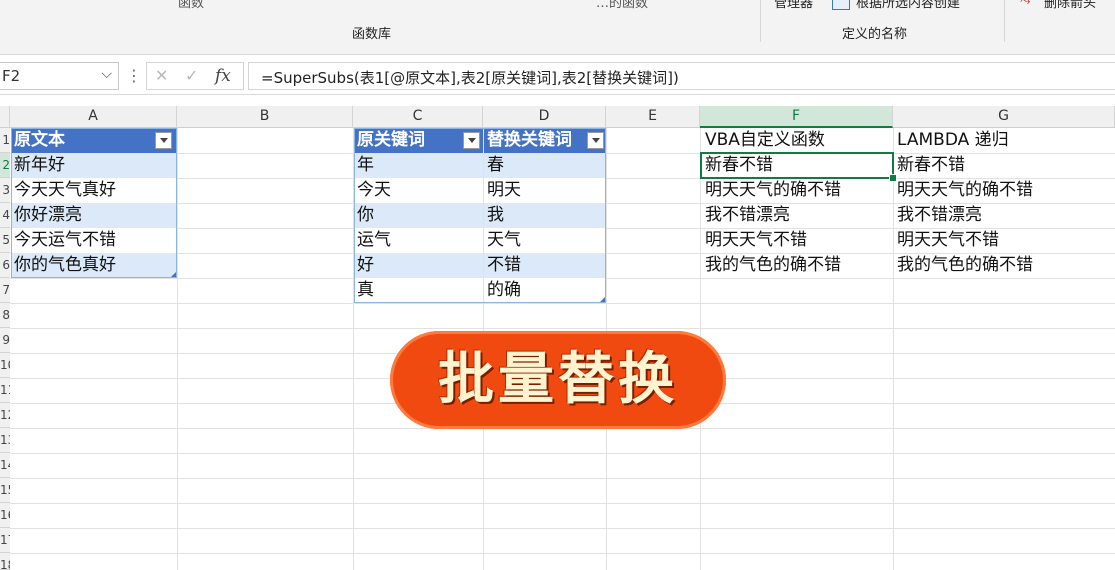  What do you see at coordinates (5, 540) in the screenshot?
I see `row-header: 17` at bounding box center [5, 540].